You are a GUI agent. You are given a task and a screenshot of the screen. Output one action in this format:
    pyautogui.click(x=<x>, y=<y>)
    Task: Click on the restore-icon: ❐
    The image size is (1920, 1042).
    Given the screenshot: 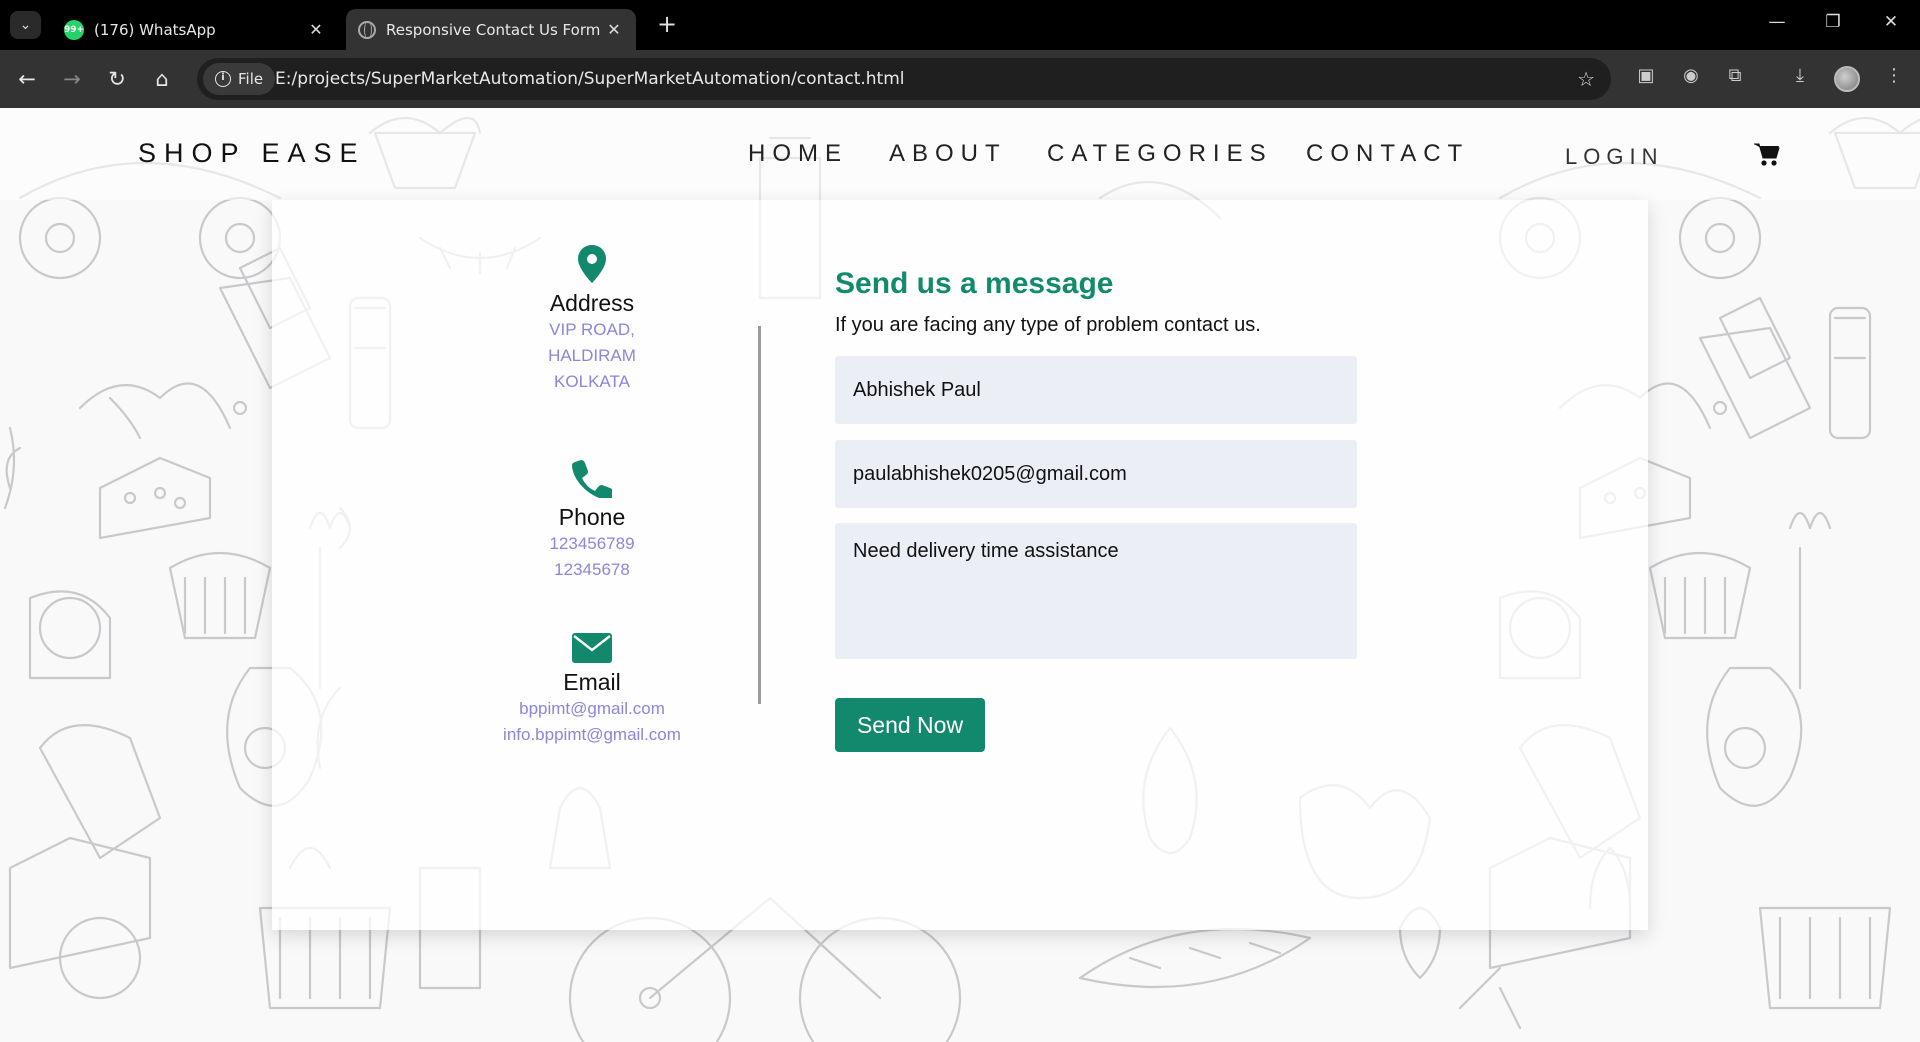 What is the action you would take?
    pyautogui.click(x=1833, y=22)
    